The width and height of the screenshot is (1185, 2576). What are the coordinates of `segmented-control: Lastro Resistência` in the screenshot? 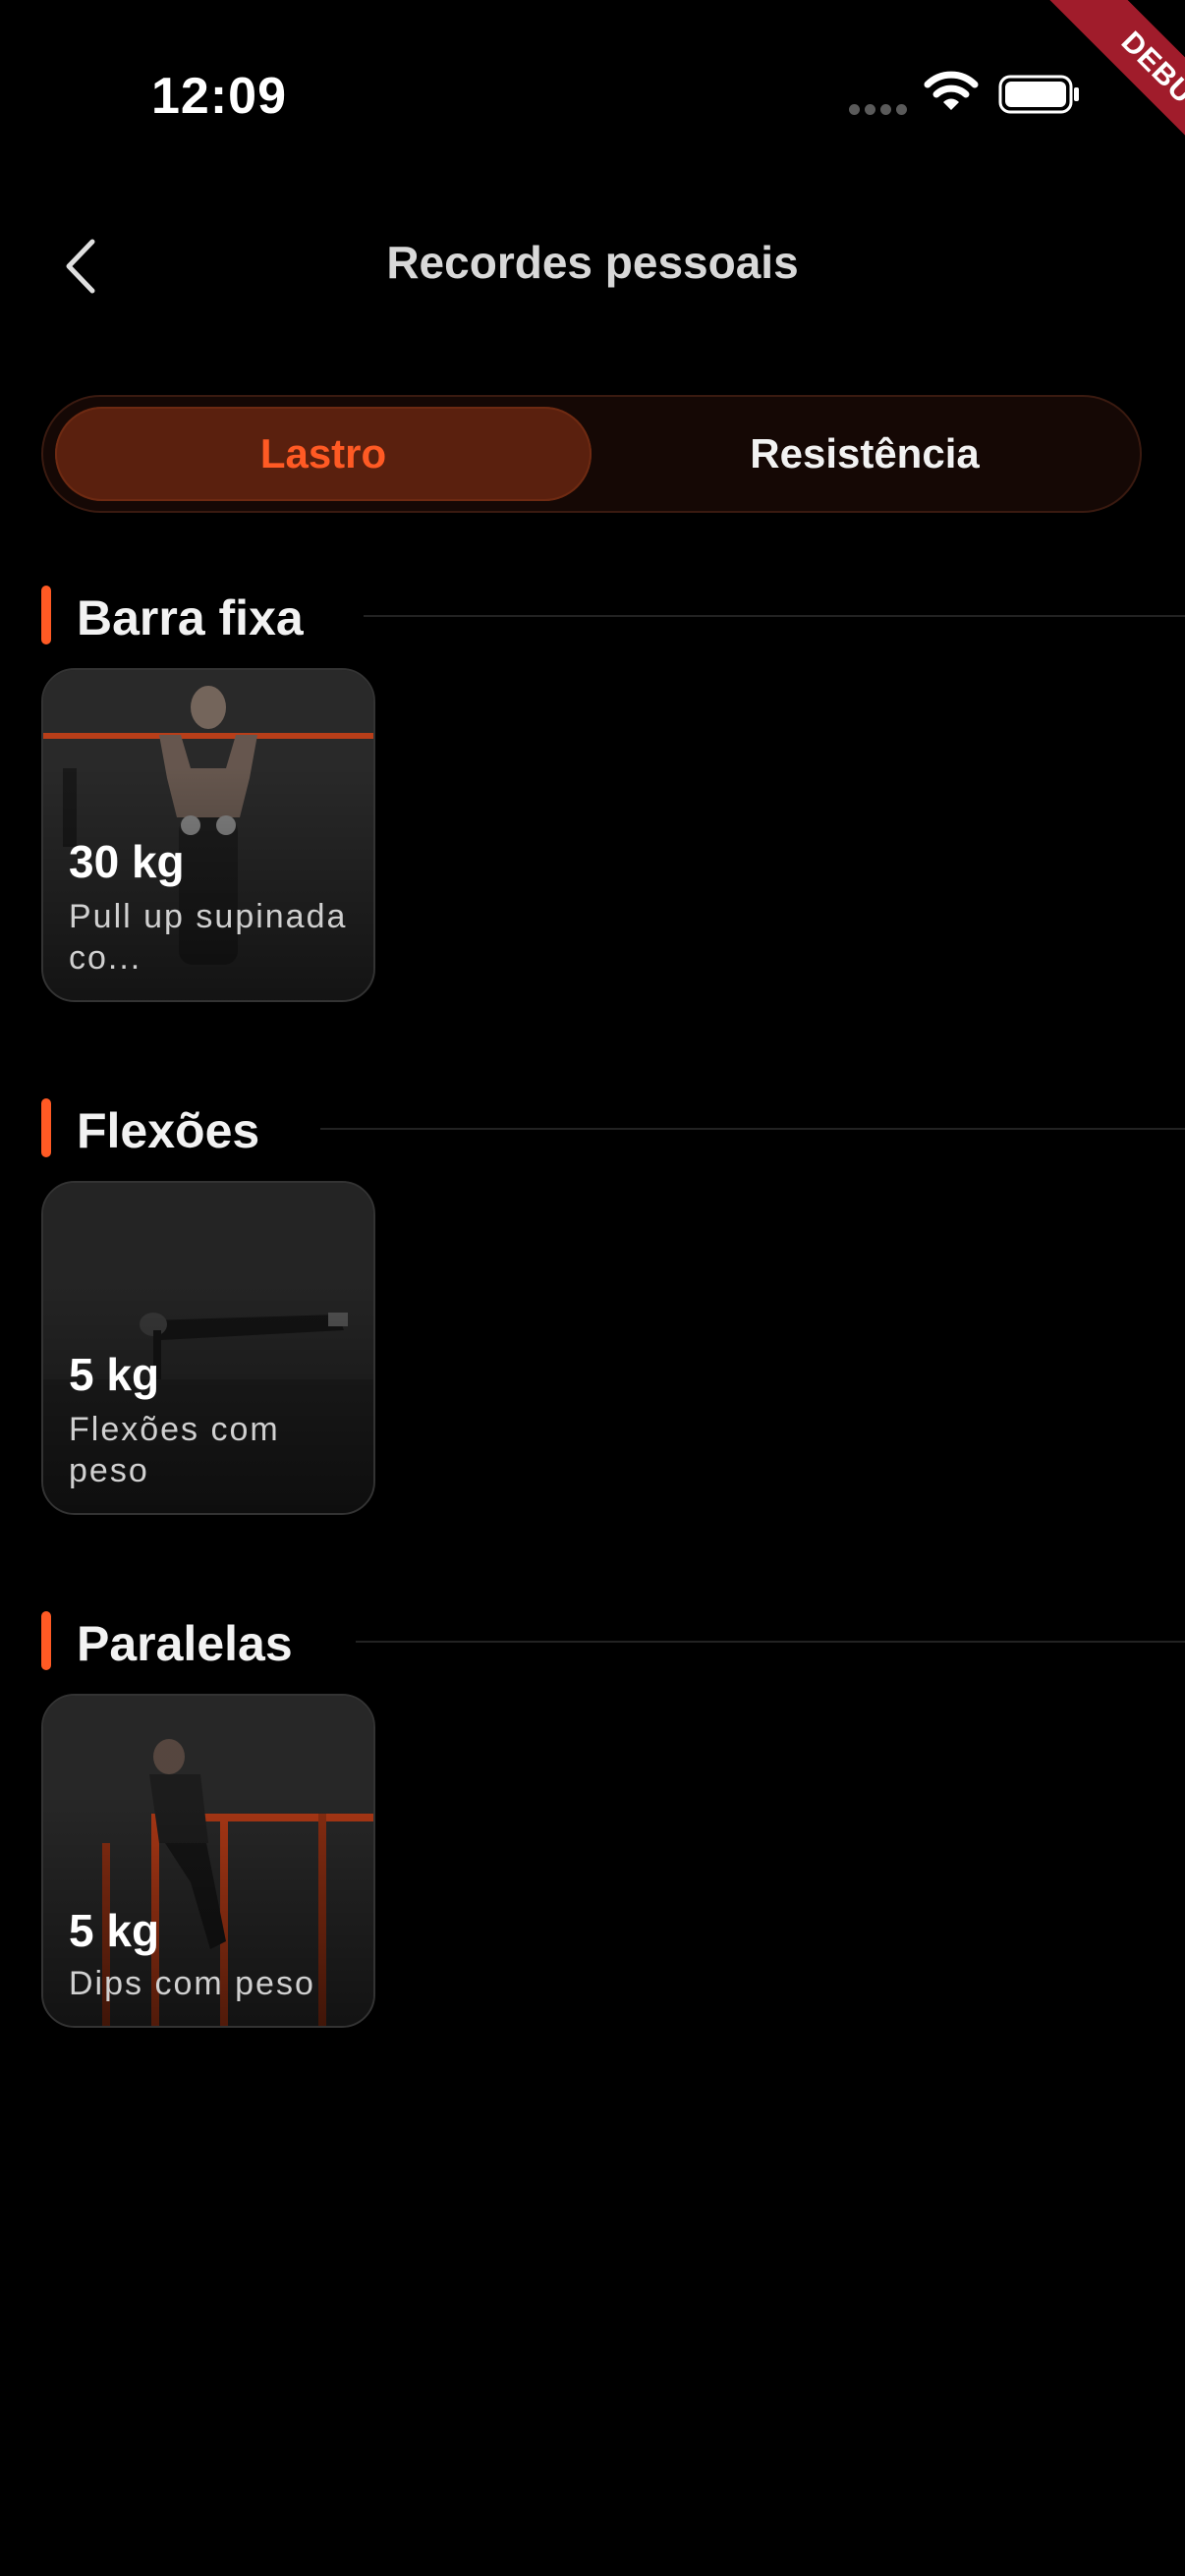 It's located at (592, 454).